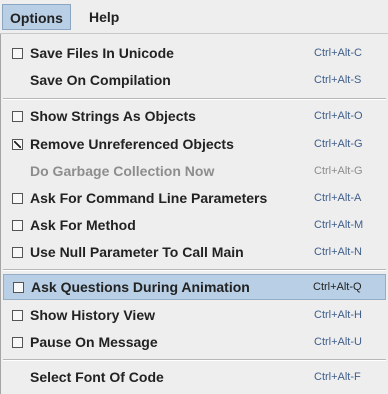 Image resolution: width=388 pixels, height=394 pixels. Describe the element at coordinates (83, 225) in the screenshot. I see `menu-item-label: Ask For Method` at that location.